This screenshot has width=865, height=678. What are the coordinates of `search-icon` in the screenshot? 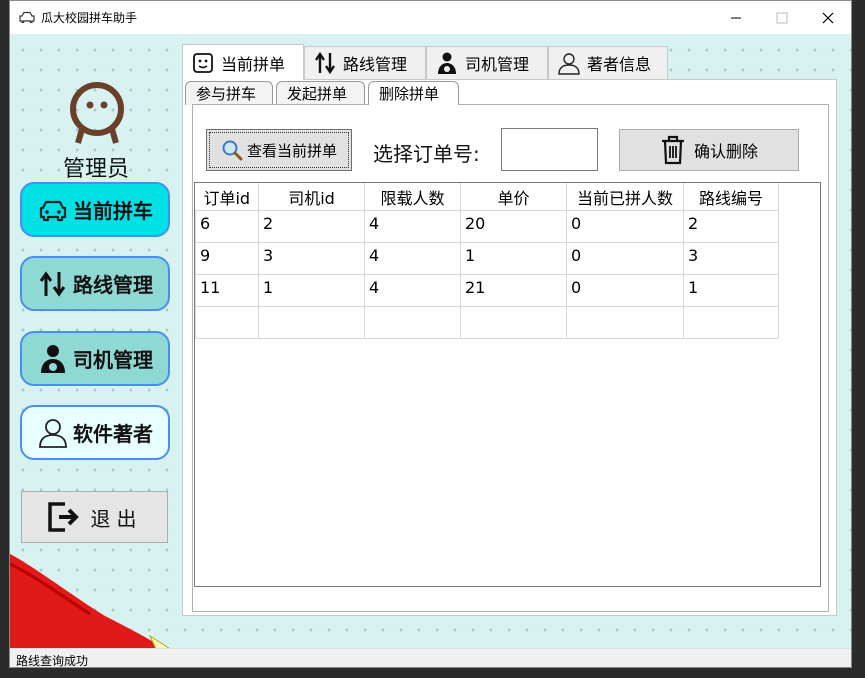 It's located at (232, 150).